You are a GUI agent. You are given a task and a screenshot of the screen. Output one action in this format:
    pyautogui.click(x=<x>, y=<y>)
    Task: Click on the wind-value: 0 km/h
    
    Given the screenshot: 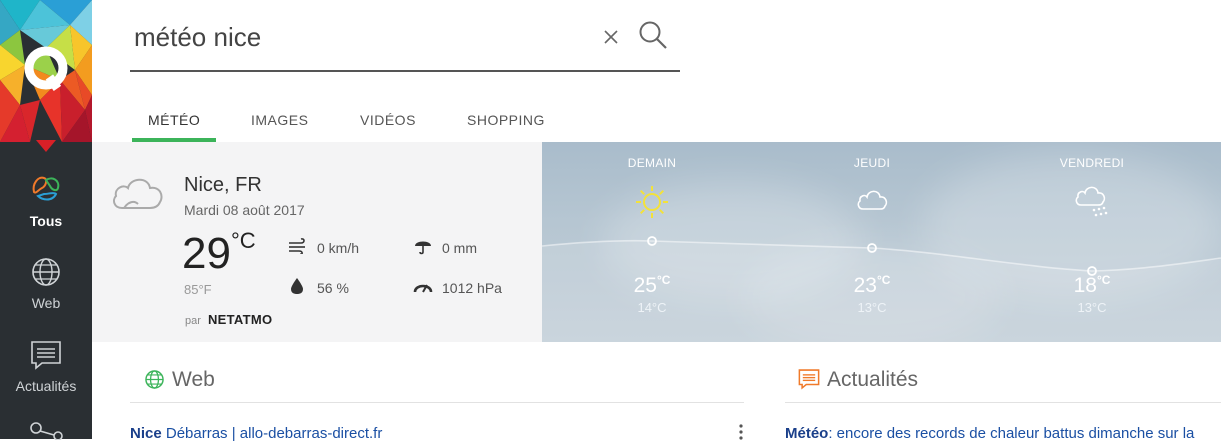 What is the action you would take?
    pyautogui.click(x=338, y=248)
    